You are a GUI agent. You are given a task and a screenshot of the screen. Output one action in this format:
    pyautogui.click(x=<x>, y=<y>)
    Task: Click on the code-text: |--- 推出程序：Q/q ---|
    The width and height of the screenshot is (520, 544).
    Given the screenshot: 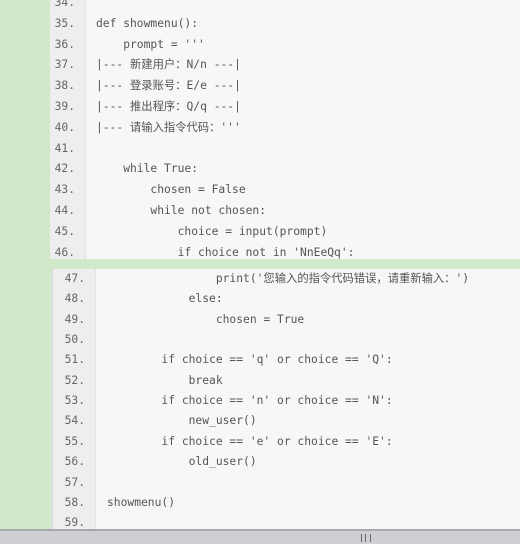 What is the action you would take?
    pyautogui.click(x=168, y=106)
    